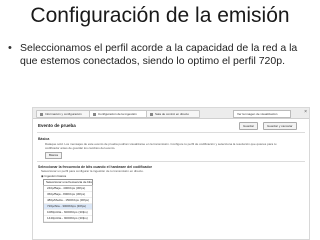 The height and width of the screenshot is (240, 320). I want to click on radio-option: ◉ Ingestión básica, so click(53, 176).